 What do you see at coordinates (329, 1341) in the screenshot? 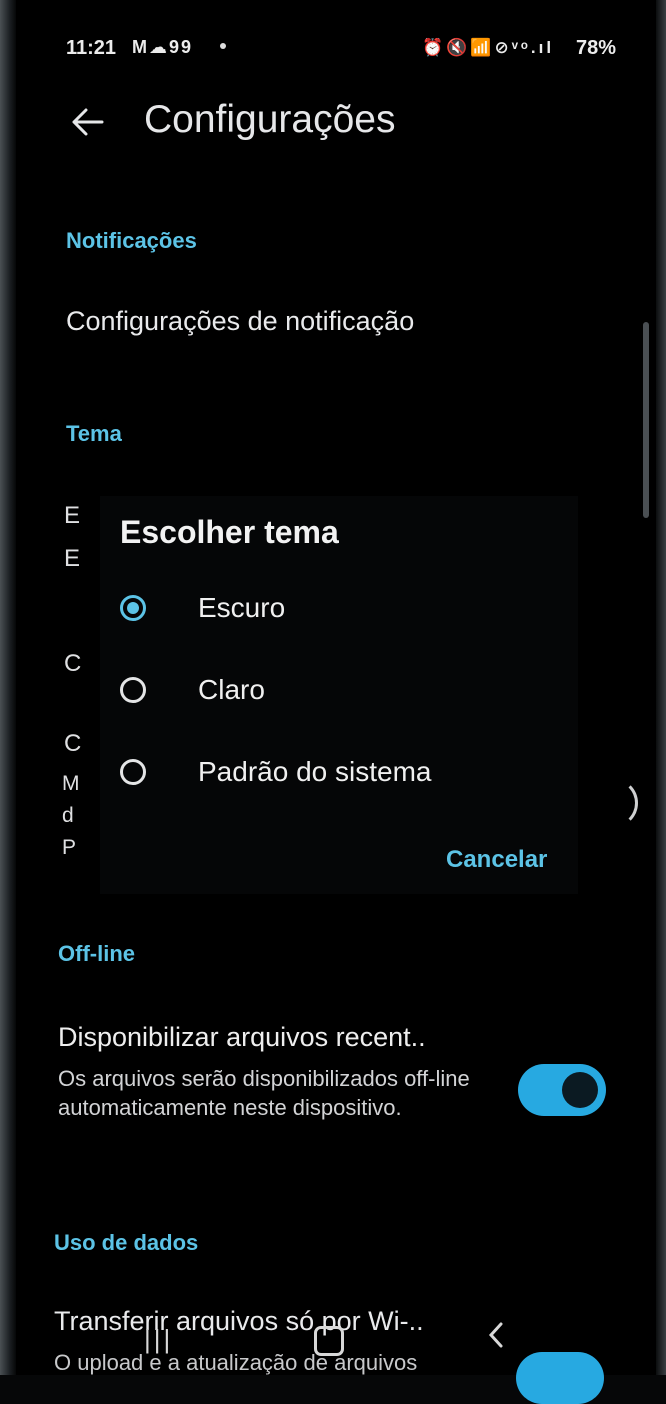
I see `home-icon` at bounding box center [329, 1341].